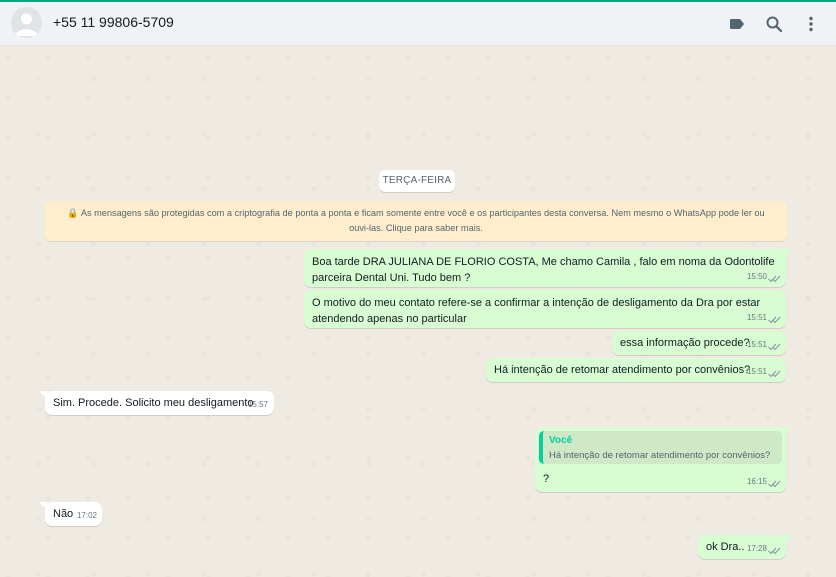  What do you see at coordinates (546, 479) in the screenshot?
I see `message-text: ?` at bounding box center [546, 479].